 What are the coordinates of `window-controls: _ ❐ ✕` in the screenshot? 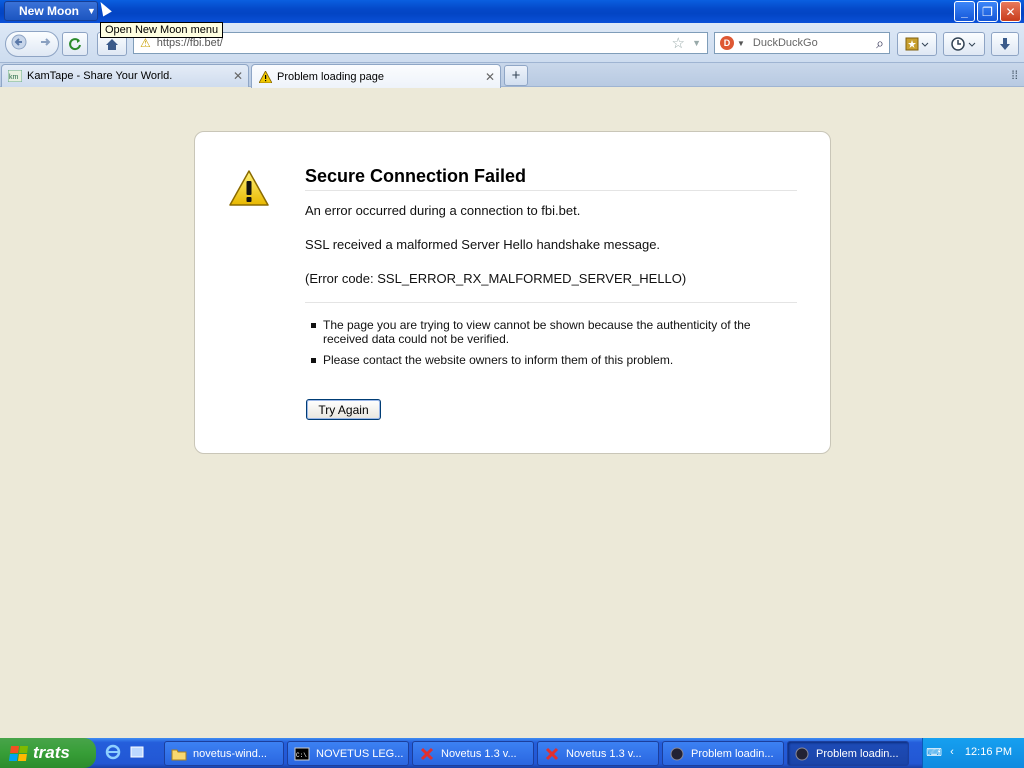 It's located at (987, 11).